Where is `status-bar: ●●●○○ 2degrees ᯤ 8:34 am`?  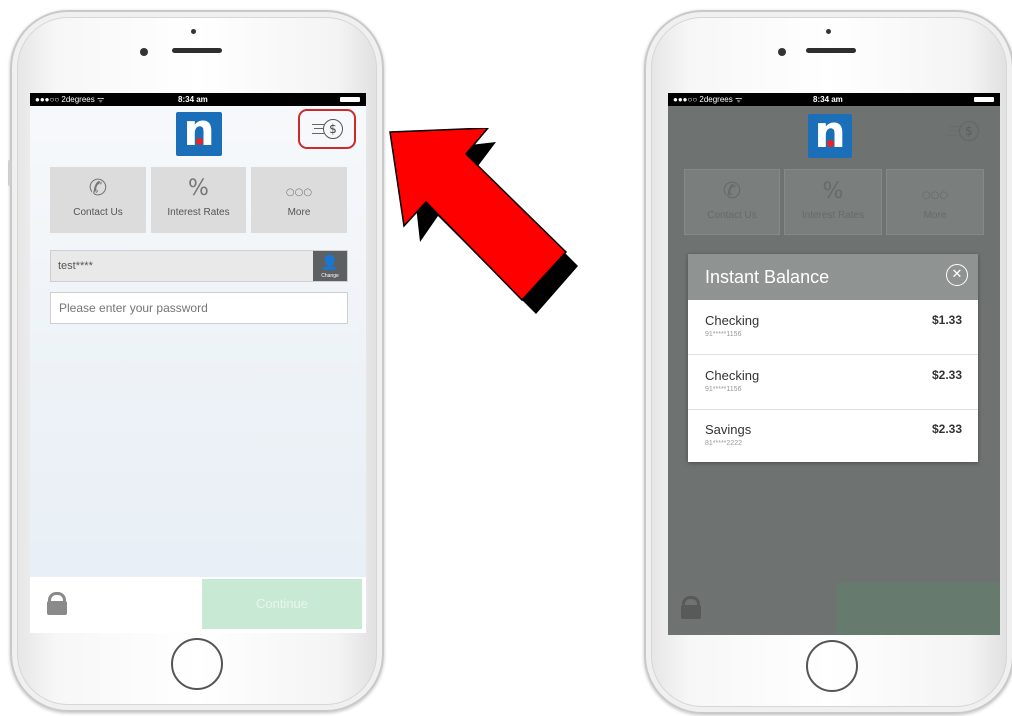
status-bar: ●●●○○ 2degrees ᯤ 8:34 am is located at coordinates (834, 99).